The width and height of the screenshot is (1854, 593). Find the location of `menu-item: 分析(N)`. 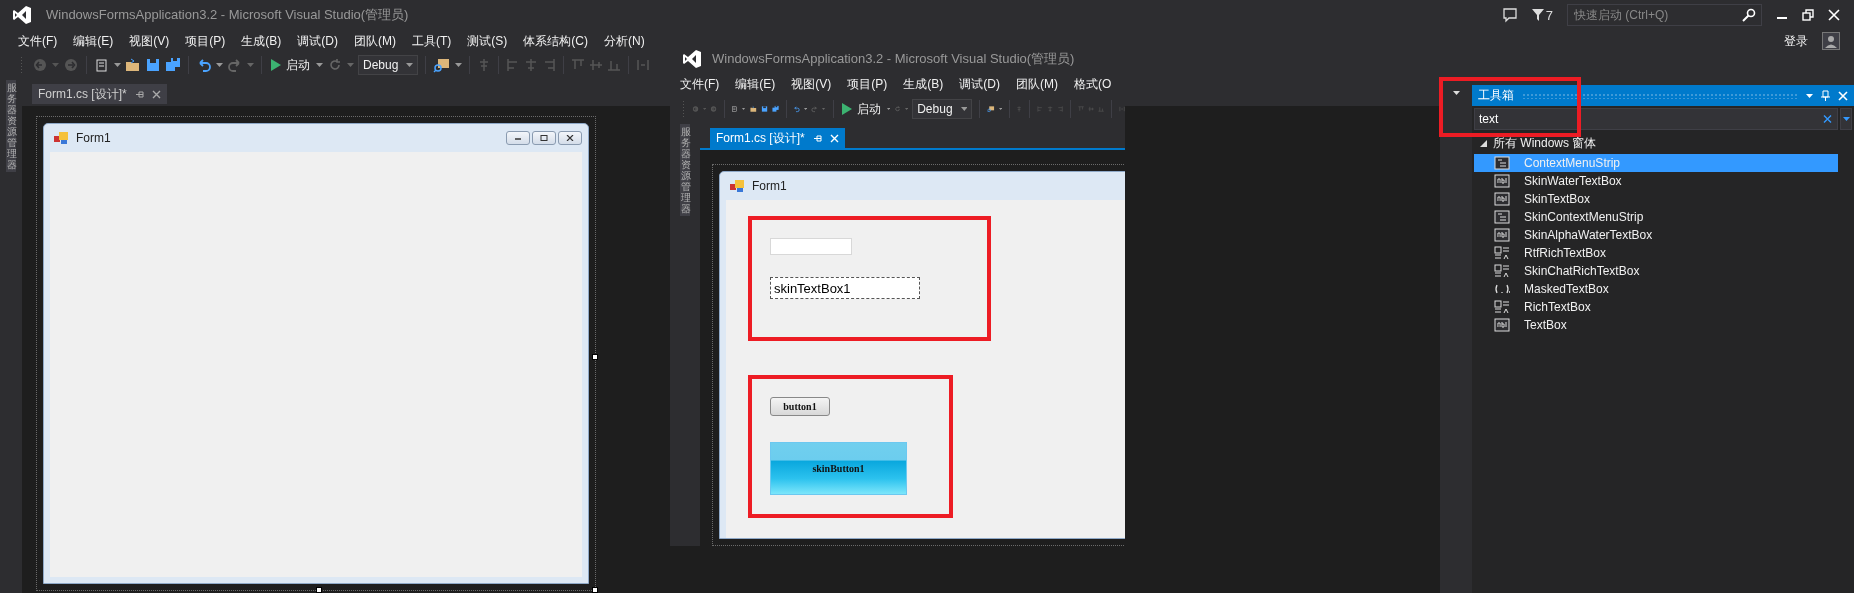

menu-item: 分析(N) is located at coordinates (624, 41).